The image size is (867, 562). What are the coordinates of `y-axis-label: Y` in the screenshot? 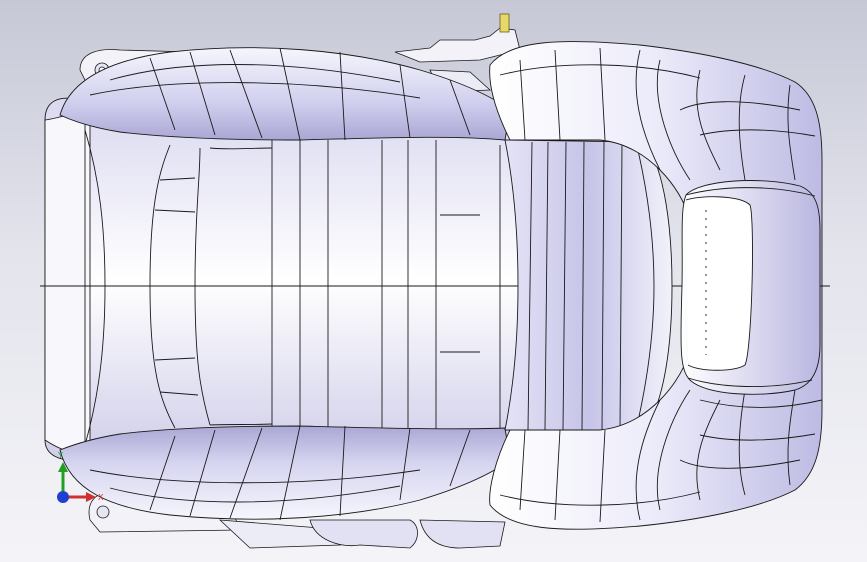 It's located at (60, 455).